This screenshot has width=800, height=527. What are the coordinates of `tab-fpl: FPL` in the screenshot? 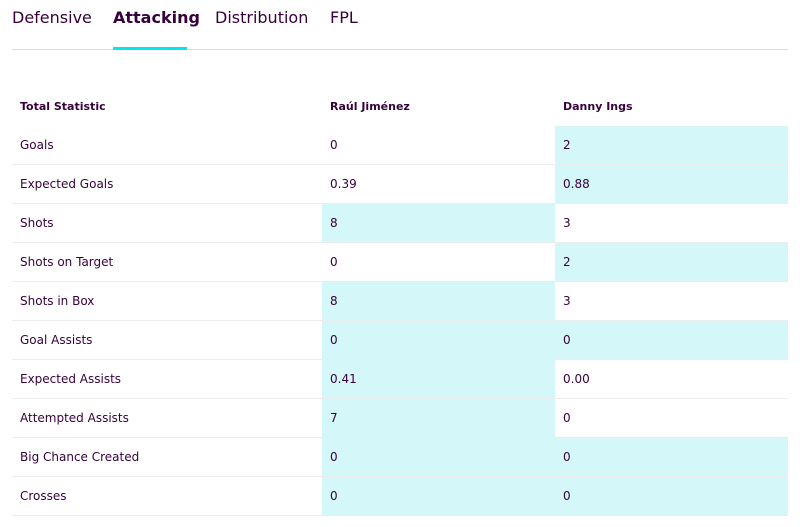 It's located at (345, 24).